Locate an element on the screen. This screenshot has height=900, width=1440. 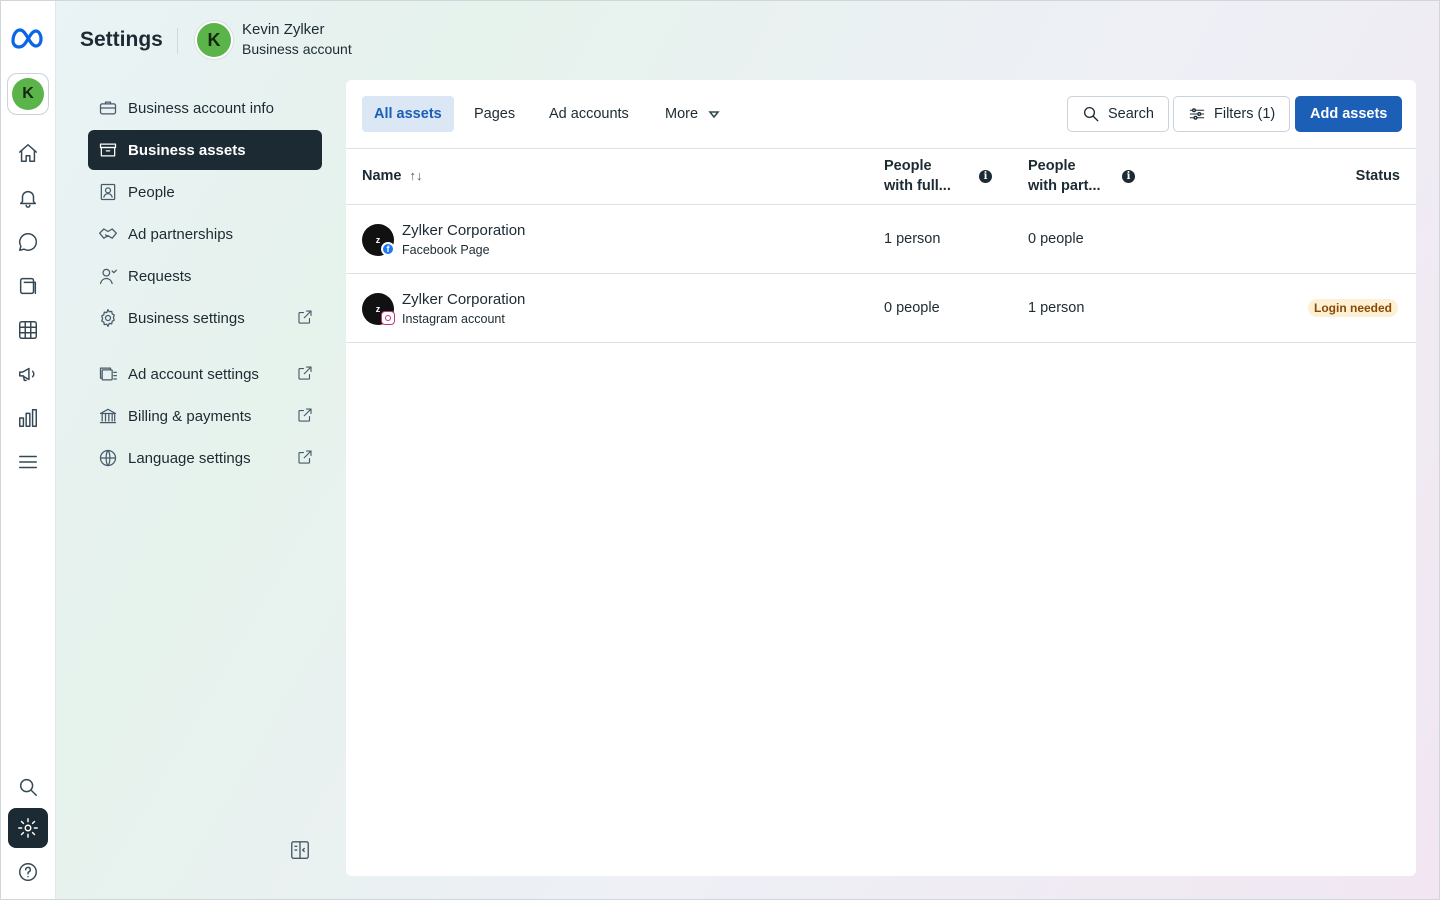
search-button-label: Search is located at coordinates (1131, 114).